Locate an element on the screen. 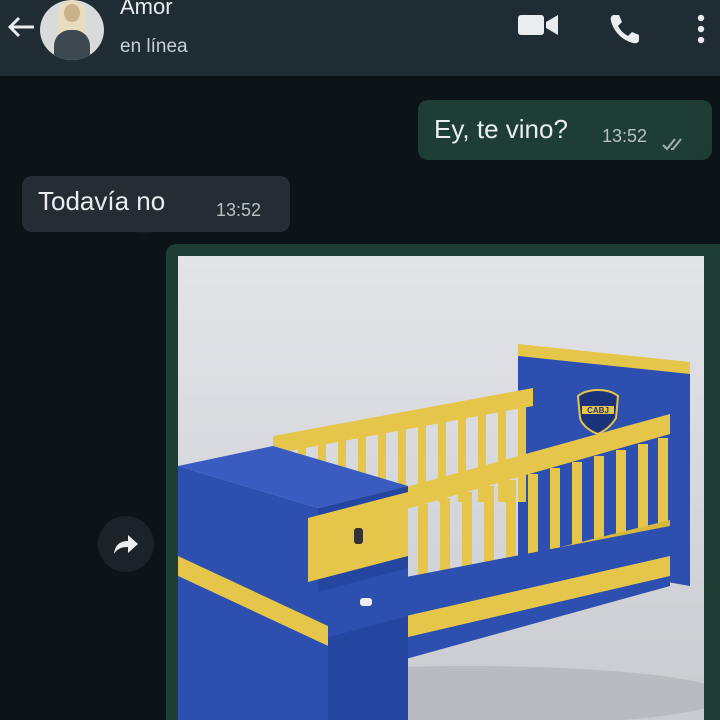  incoming-message: Todavía no 13:52 is located at coordinates (156, 204).